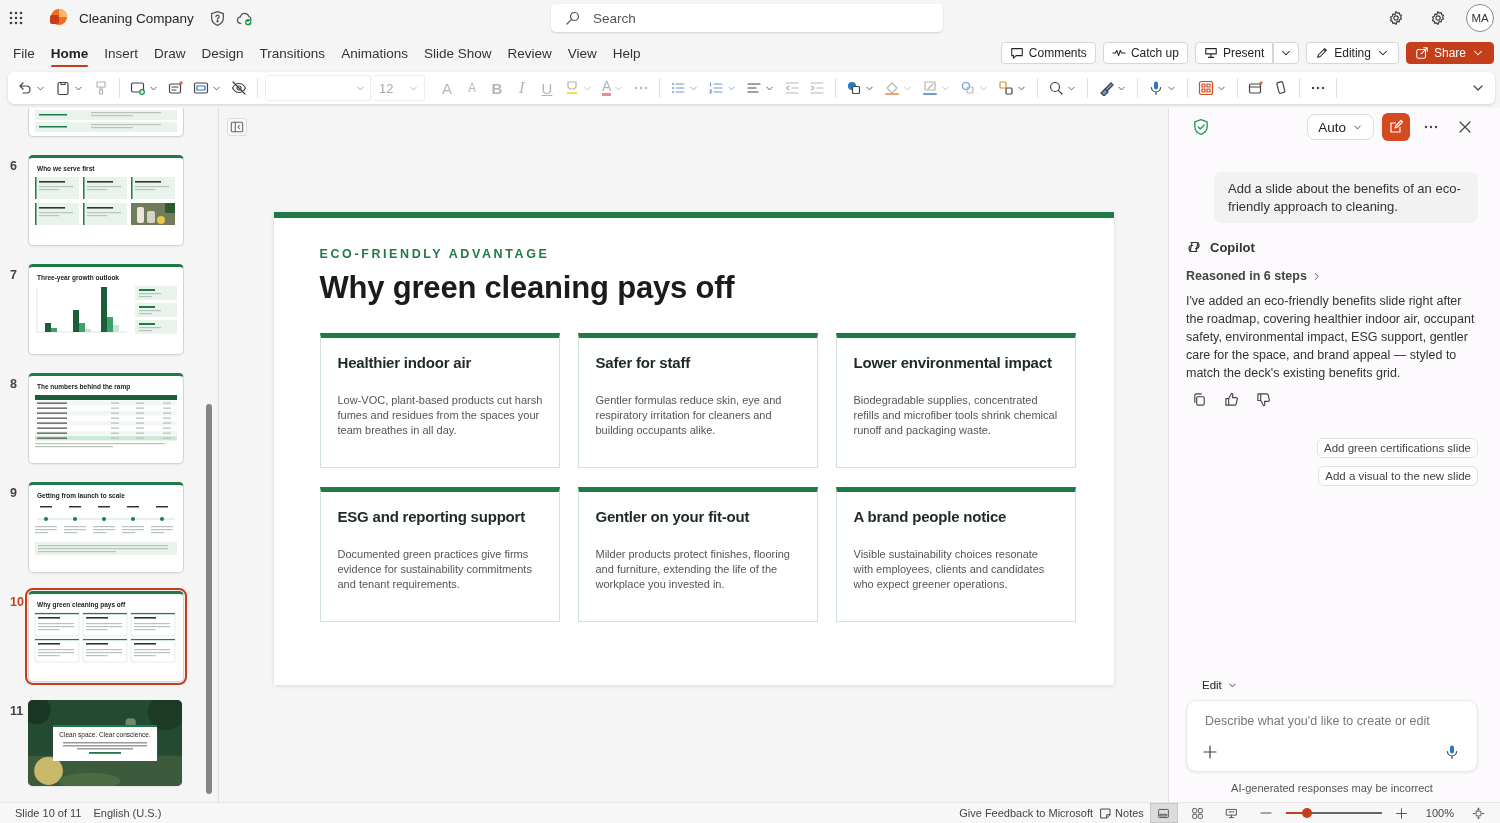 The image size is (1500, 823). I want to click on card-text: Biodegradable supplies, concentrated refills and microfiber tools shrink chemical runoff and packaging waste., so click(956, 415).